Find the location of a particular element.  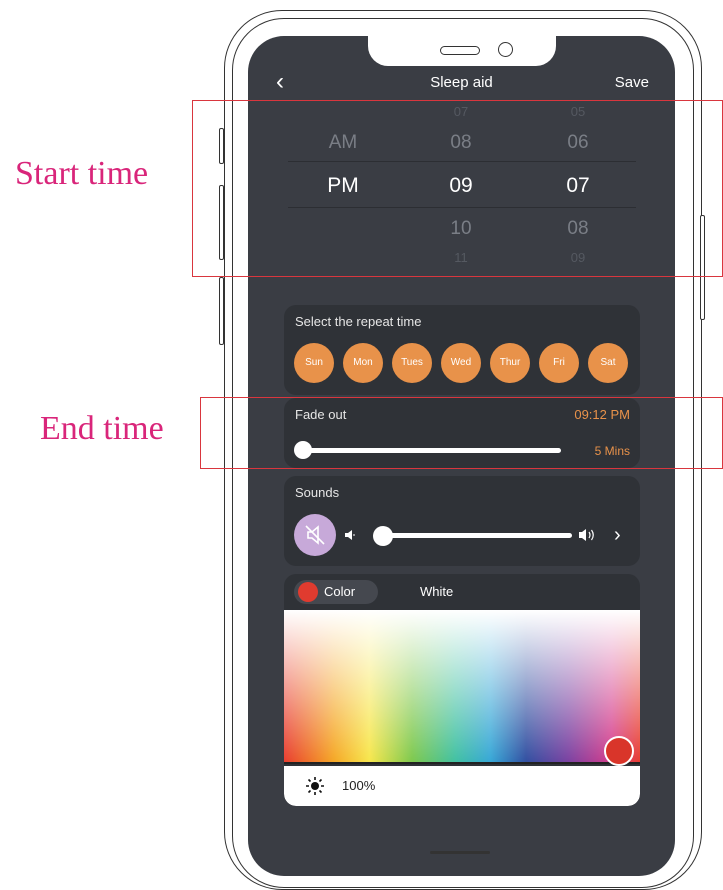

day-wed: Wed is located at coordinates (461, 363).